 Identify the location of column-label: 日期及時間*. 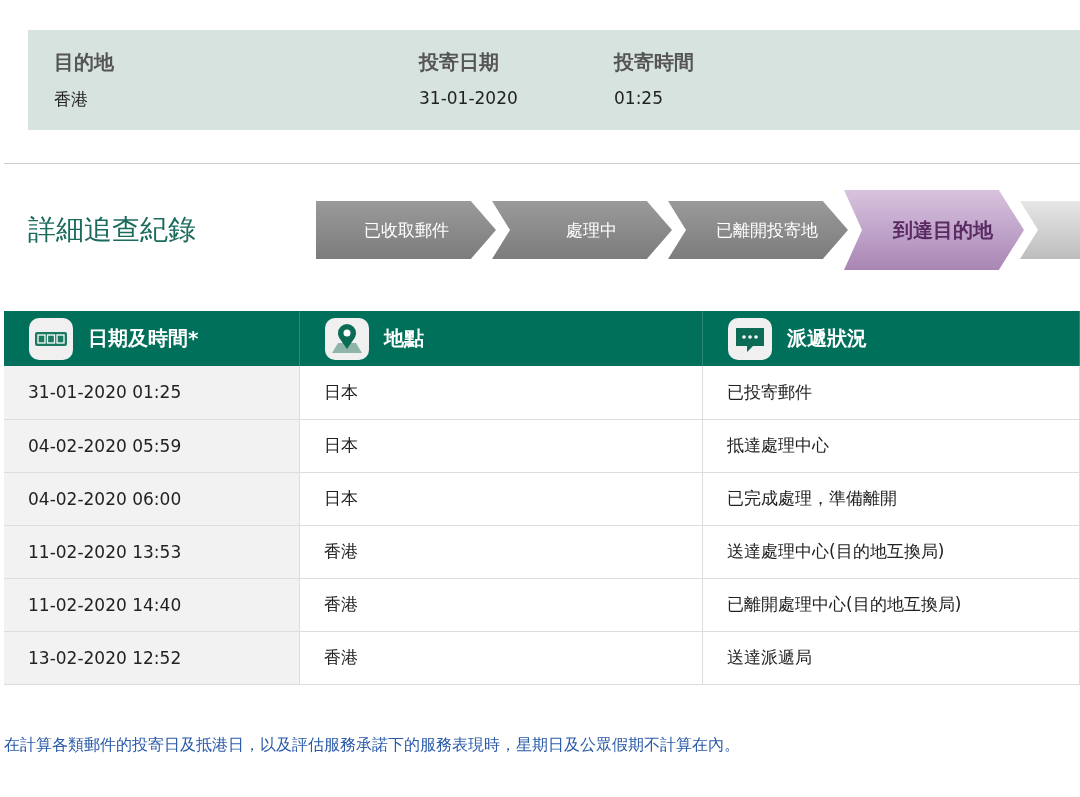
(143, 338).